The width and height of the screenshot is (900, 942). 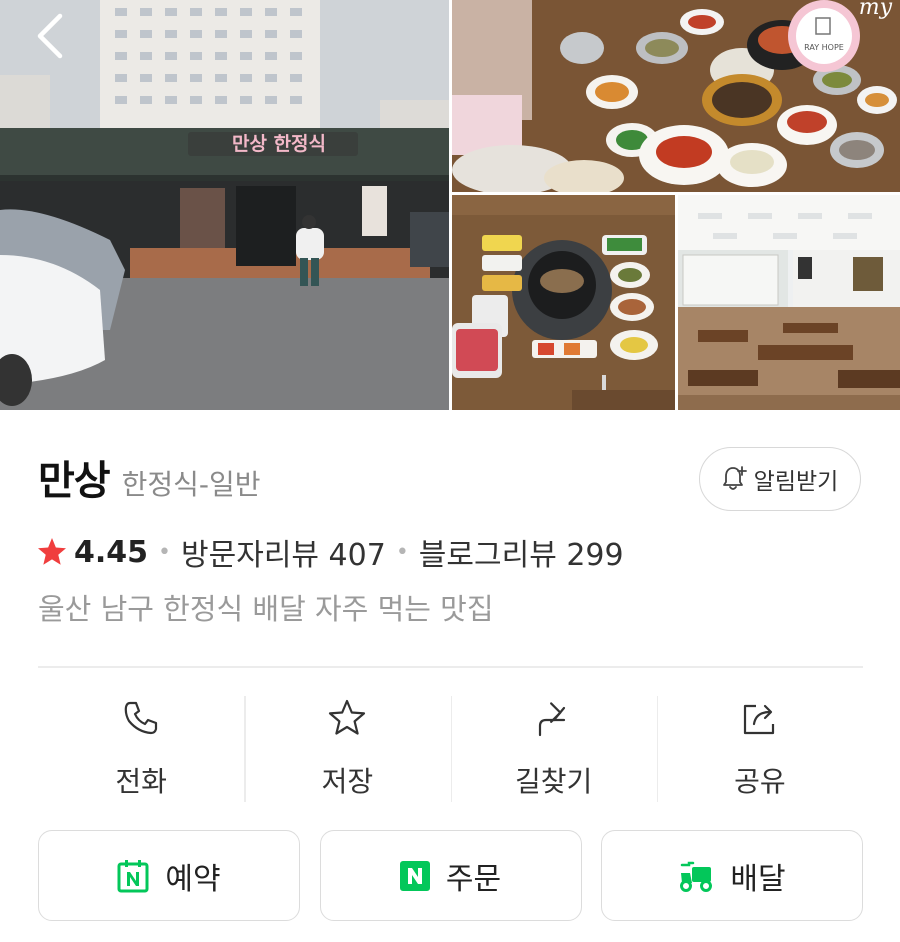 I want to click on star-outline-icon, so click(x=347, y=717).